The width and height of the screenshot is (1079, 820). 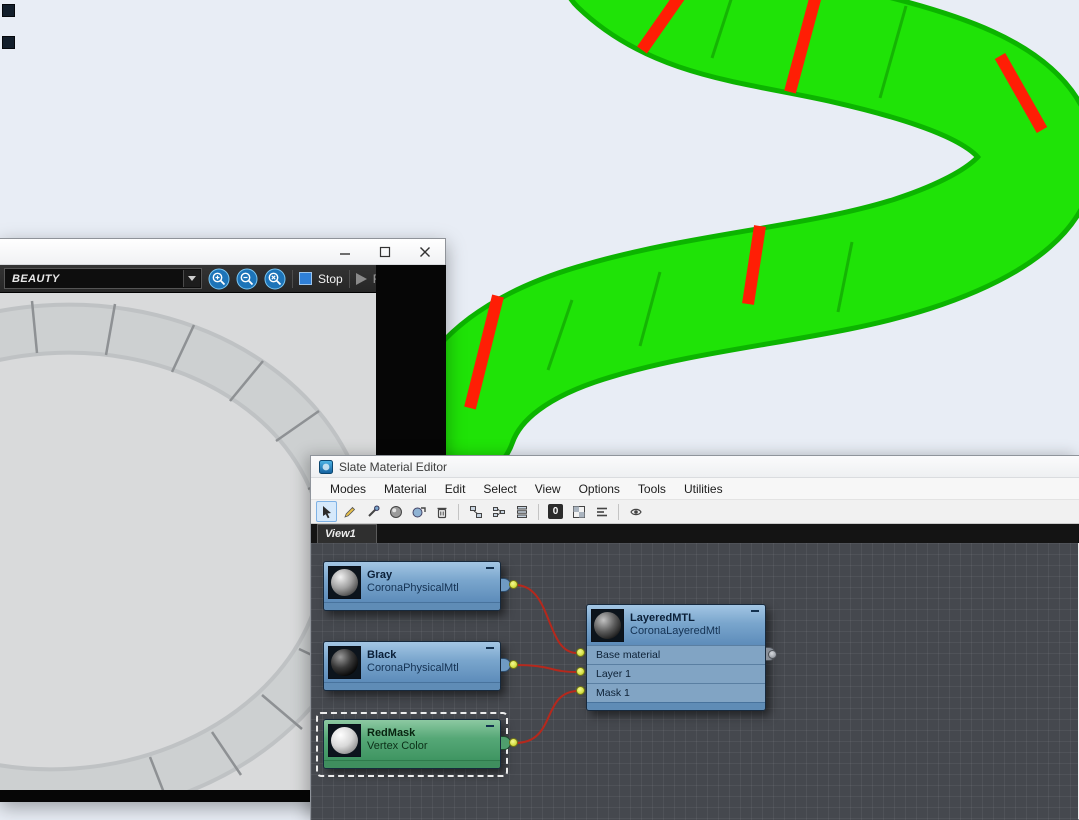 I want to click on delete-icon, so click(x=441, y=511).